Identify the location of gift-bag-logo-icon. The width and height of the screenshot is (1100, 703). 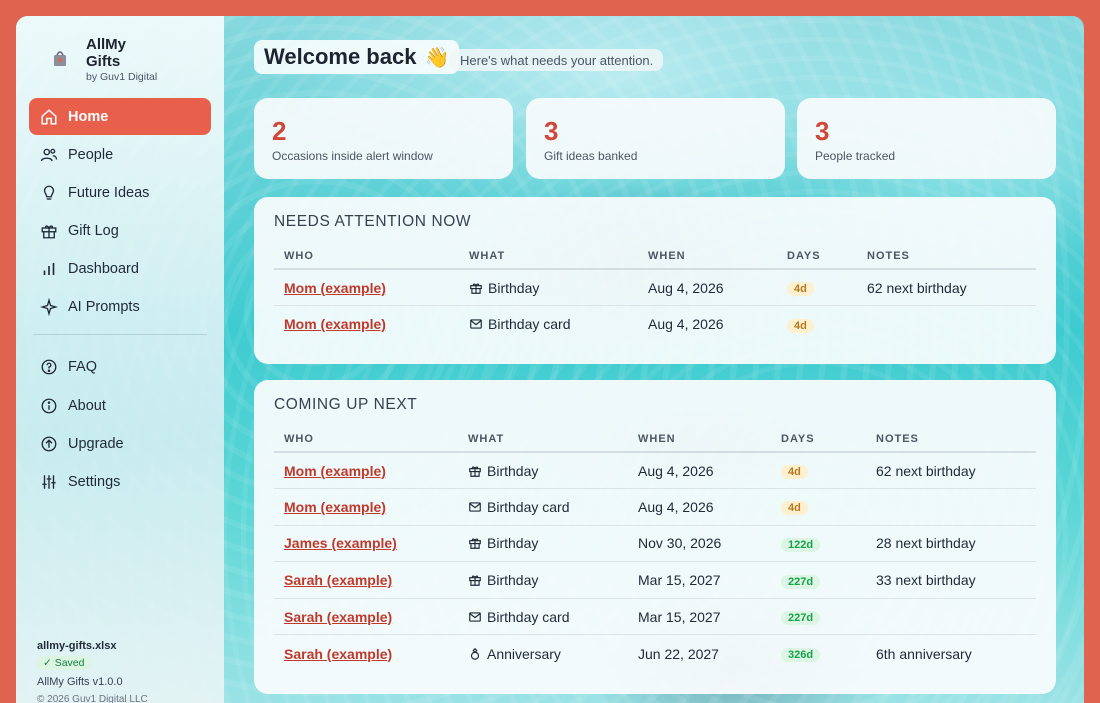
(60, 58).